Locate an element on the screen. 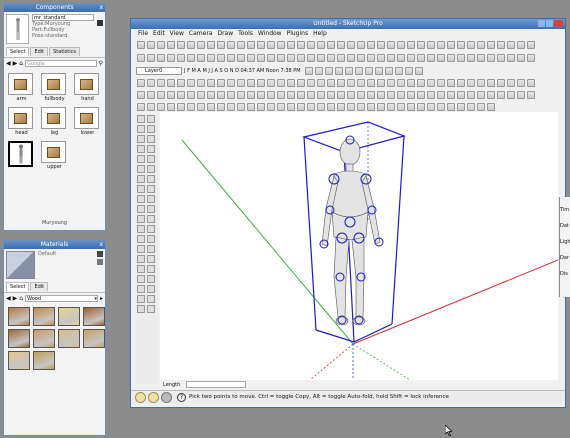 The image size is (570, 438). paint-bucket-icon is located at coordinates (100, 254).